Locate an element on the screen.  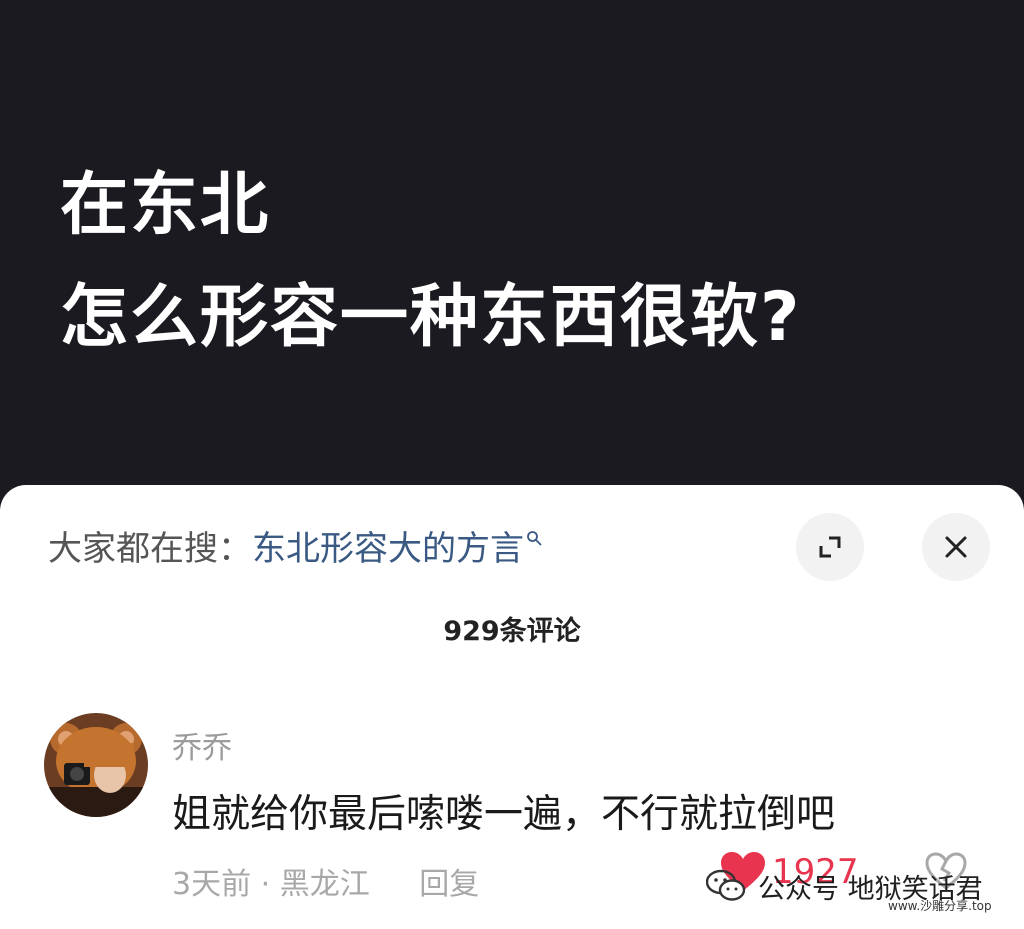
reply-button: 回复 is located at coordinates (449, 884).